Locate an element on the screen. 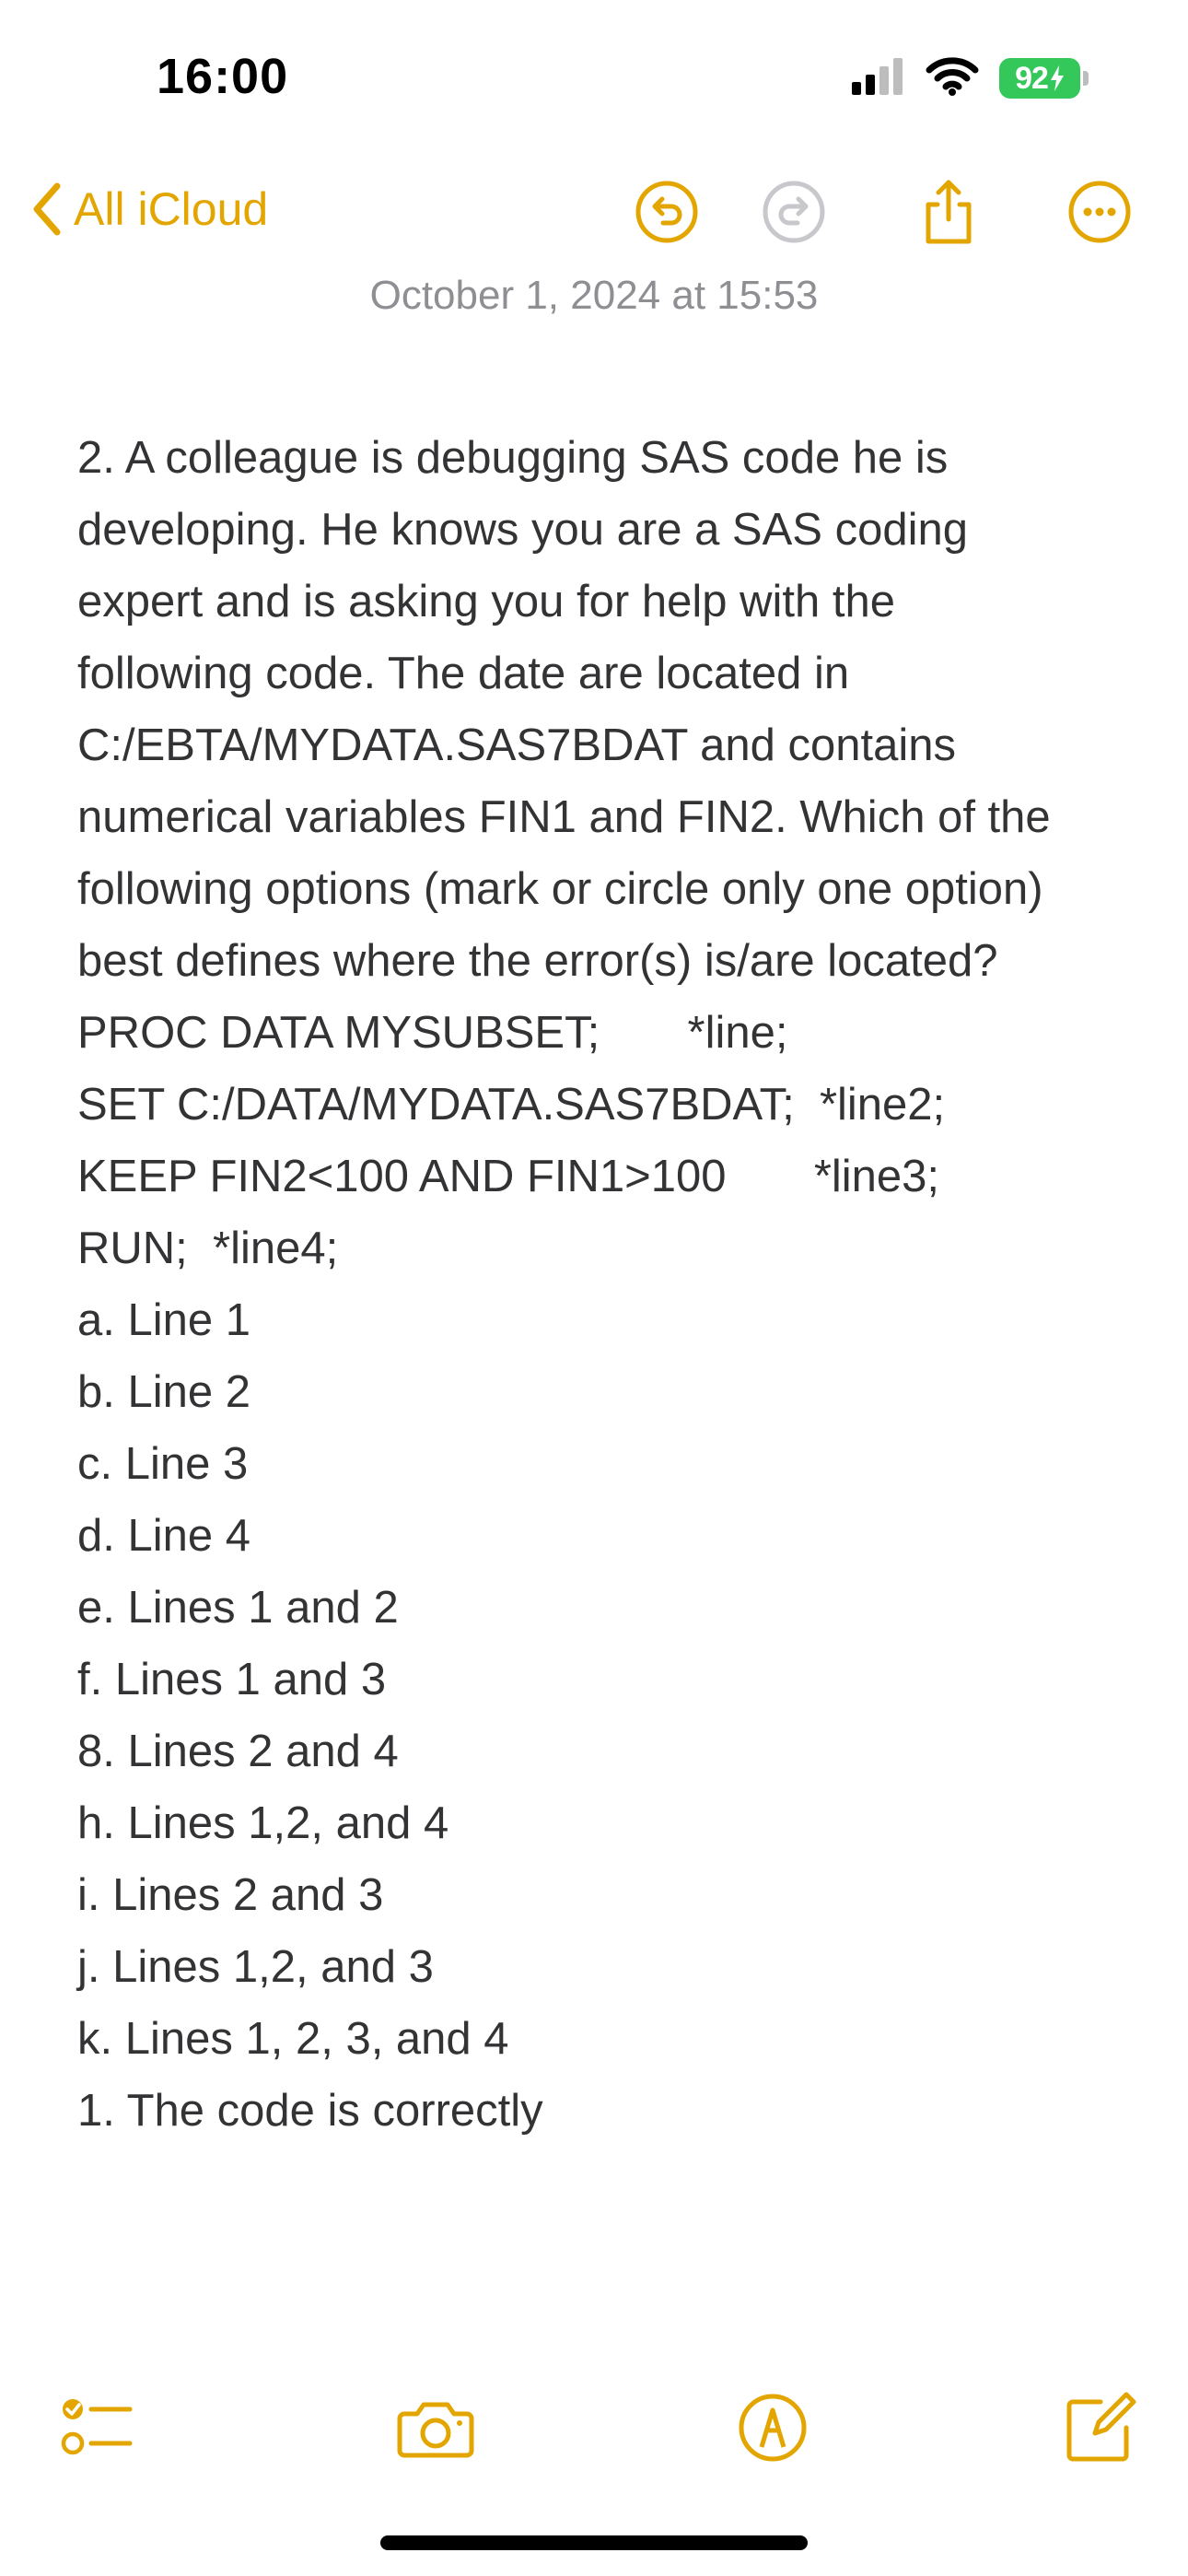 This screenshot has height=2576, width=1188. note-line: d. Line 4 is located at coordinates (163, 1536).